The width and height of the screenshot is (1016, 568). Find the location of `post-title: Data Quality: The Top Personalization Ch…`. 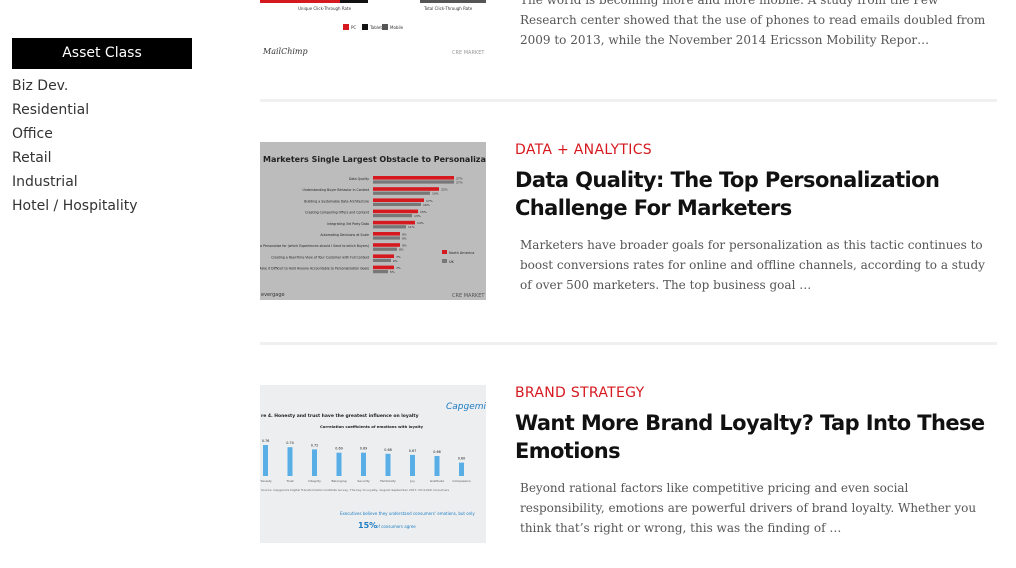

post-title: Data Quality: The Top Personalization Ch… is located at coordinates (755, 194).